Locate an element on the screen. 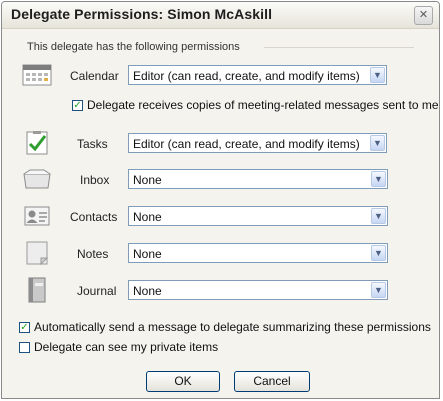  contacts-icon is located at coordinates (37, 216).